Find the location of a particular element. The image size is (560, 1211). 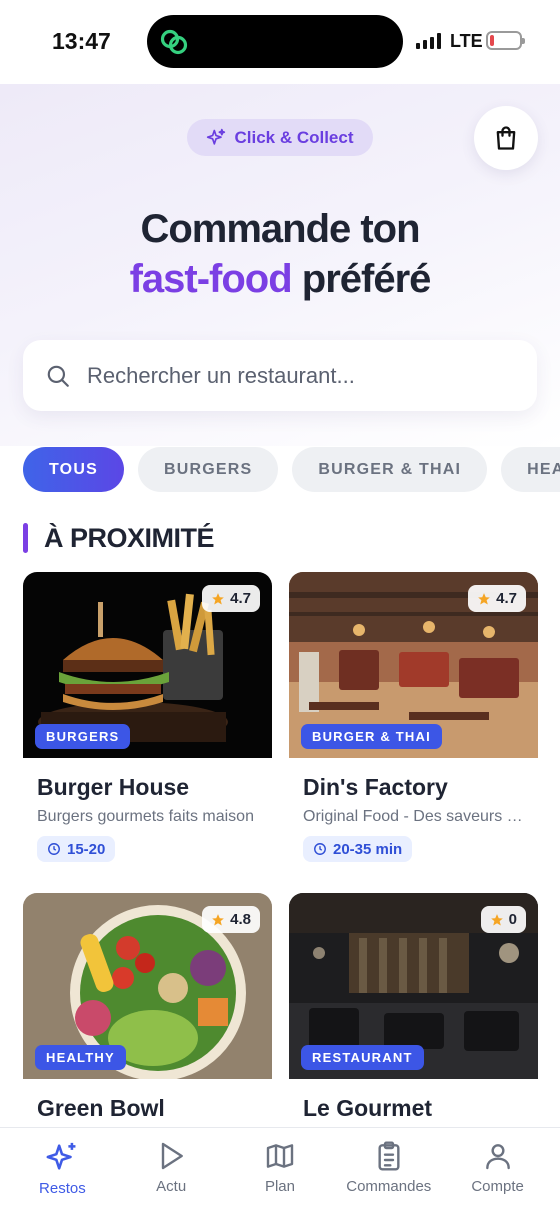

nav-compte: Compte is located at coordinates (498, 1169).